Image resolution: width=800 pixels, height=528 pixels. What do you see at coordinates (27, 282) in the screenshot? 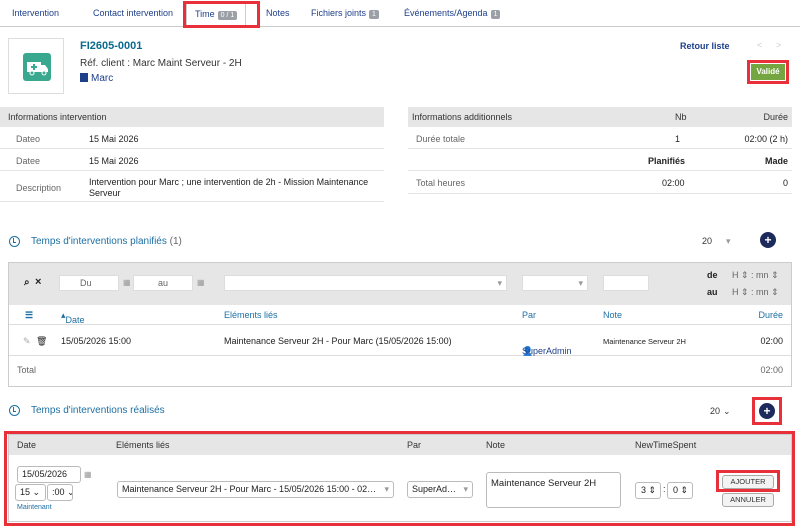
I see `search-icon: ⌕` at bounding box center [27, 282].